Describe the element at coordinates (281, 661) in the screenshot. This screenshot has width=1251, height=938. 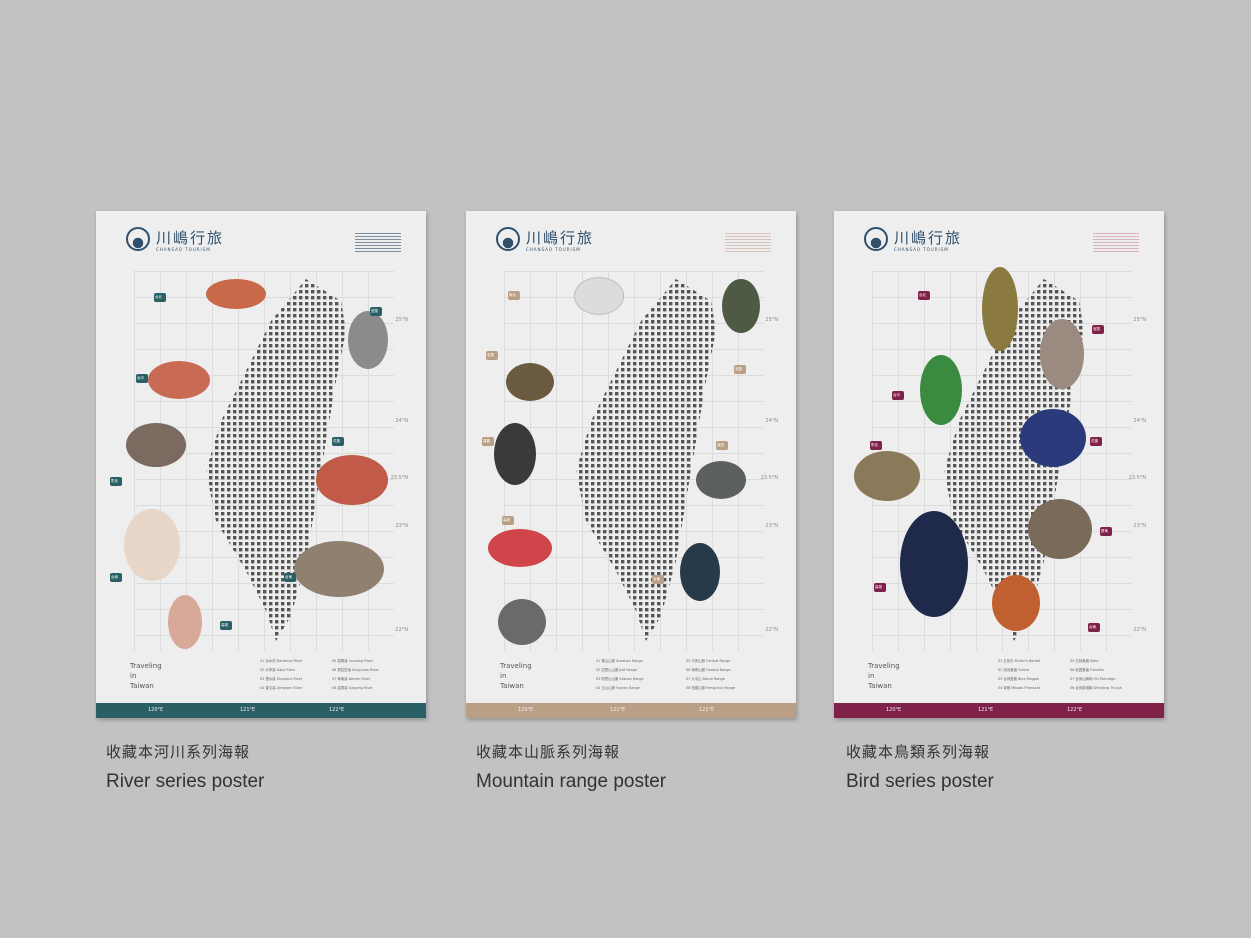
I see `legend-item: 01 淡水河 Danshuei River` at that location.